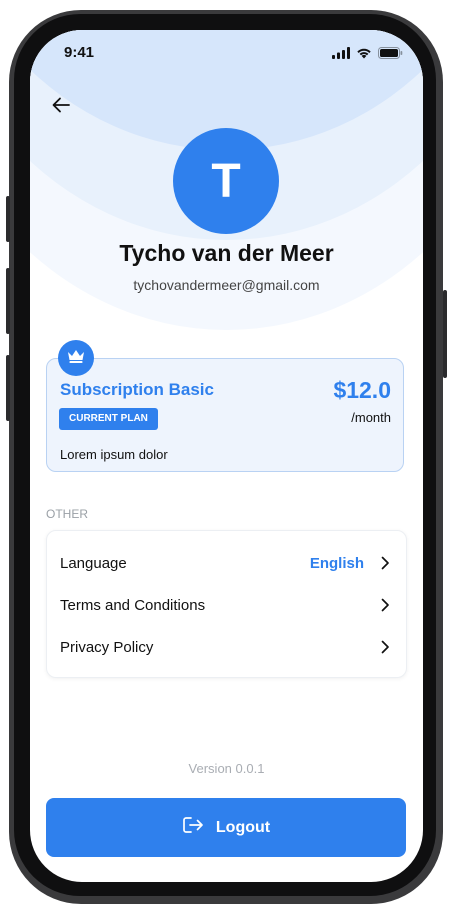 The image size is (453, 912). I want to click on avatar: T, so click(226, 181).